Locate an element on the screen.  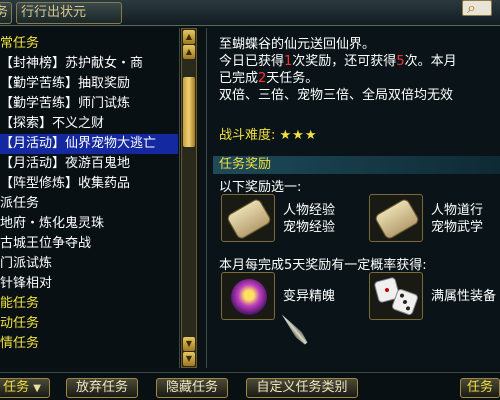
reward-item-mutant-soul is located at coordinates (248, 296).